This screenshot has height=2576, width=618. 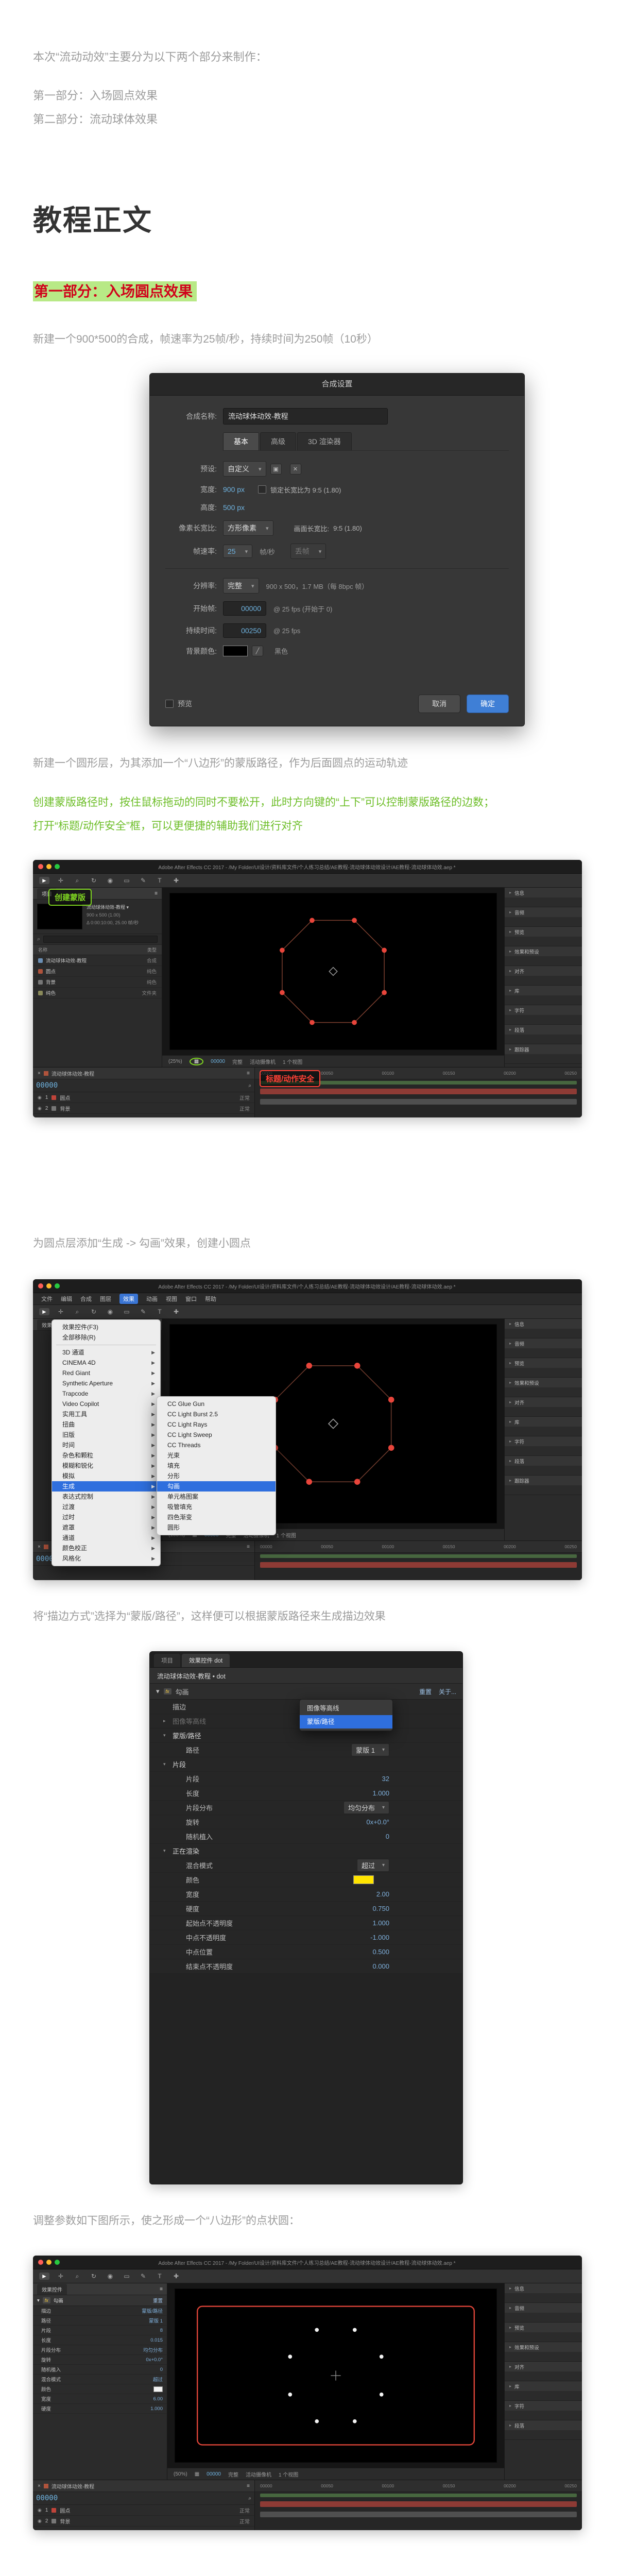 What do you see at coordinates (106, 1337) in the screenshot?
I see `menu-item-remove-all: 全部移除(R)` at bounding box center [106, 1337].